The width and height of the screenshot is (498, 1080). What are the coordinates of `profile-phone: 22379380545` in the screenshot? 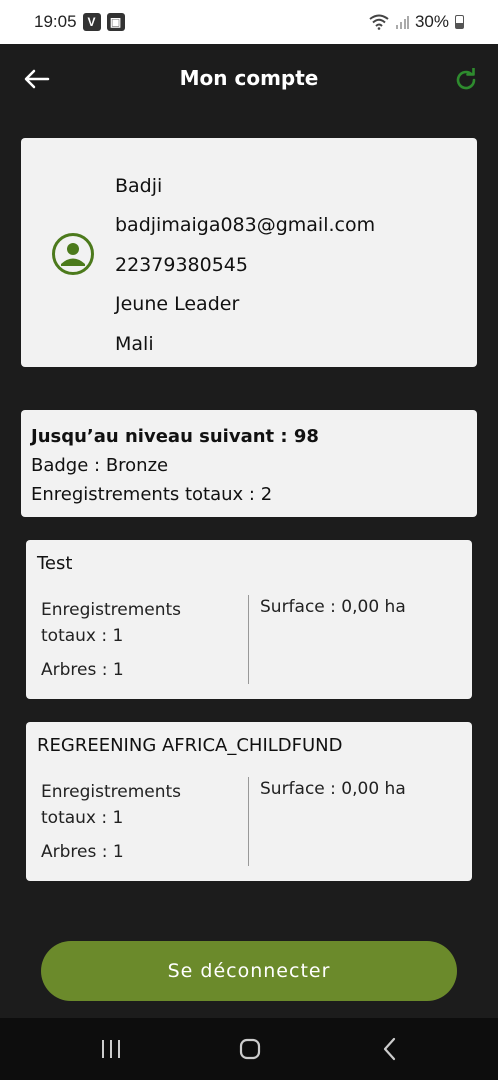 It's located at (181, 265).